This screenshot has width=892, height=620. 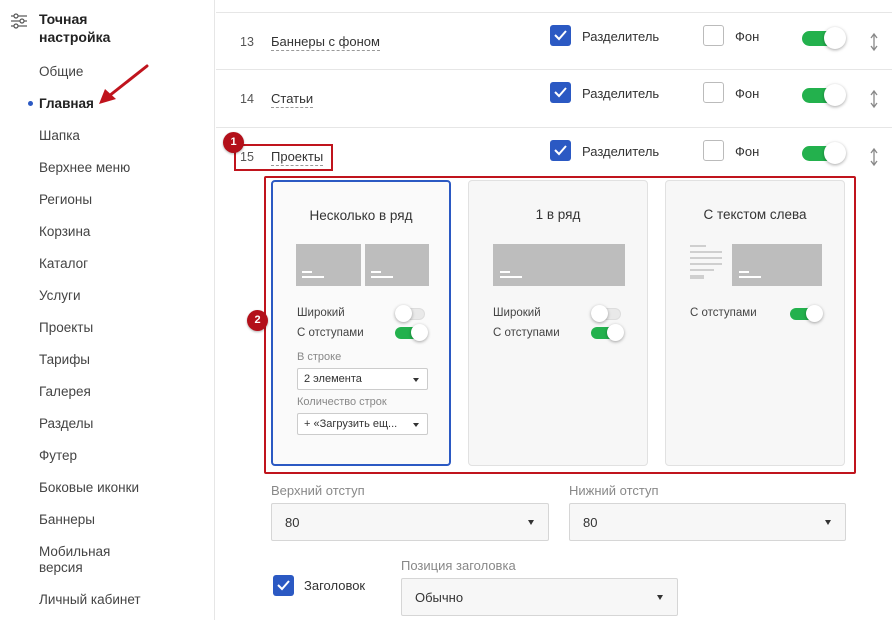 I want to click on rows-count-caption: Количество строк, so click(x=342, y=402).